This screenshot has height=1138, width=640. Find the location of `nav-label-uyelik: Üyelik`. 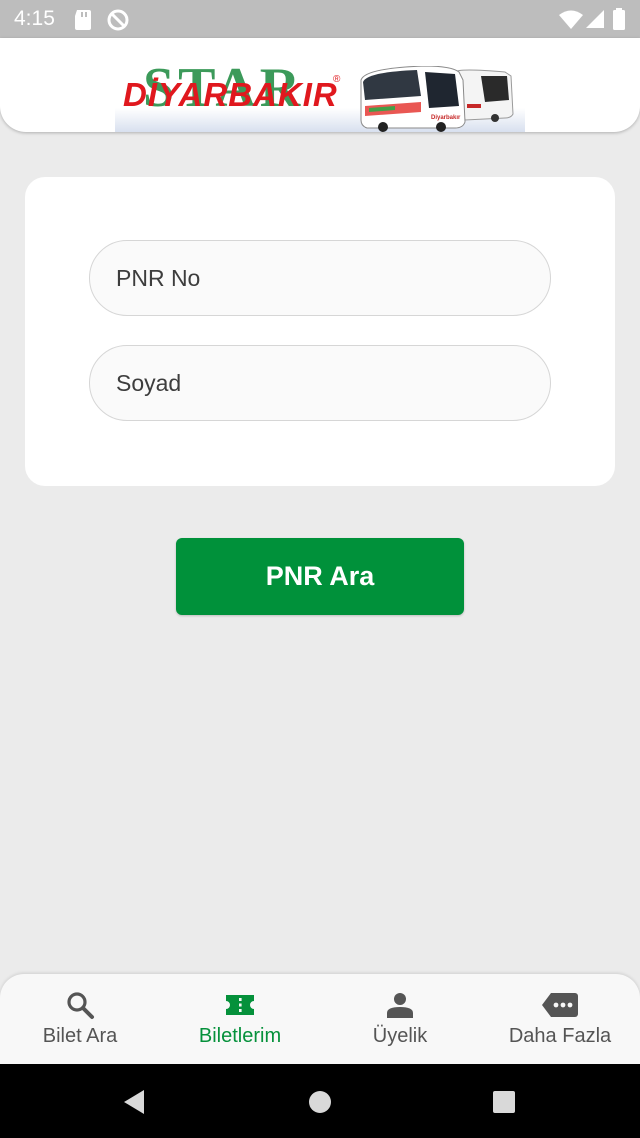

nav-label-uyelik: Üyelik is located at coordinates (400, 1036).